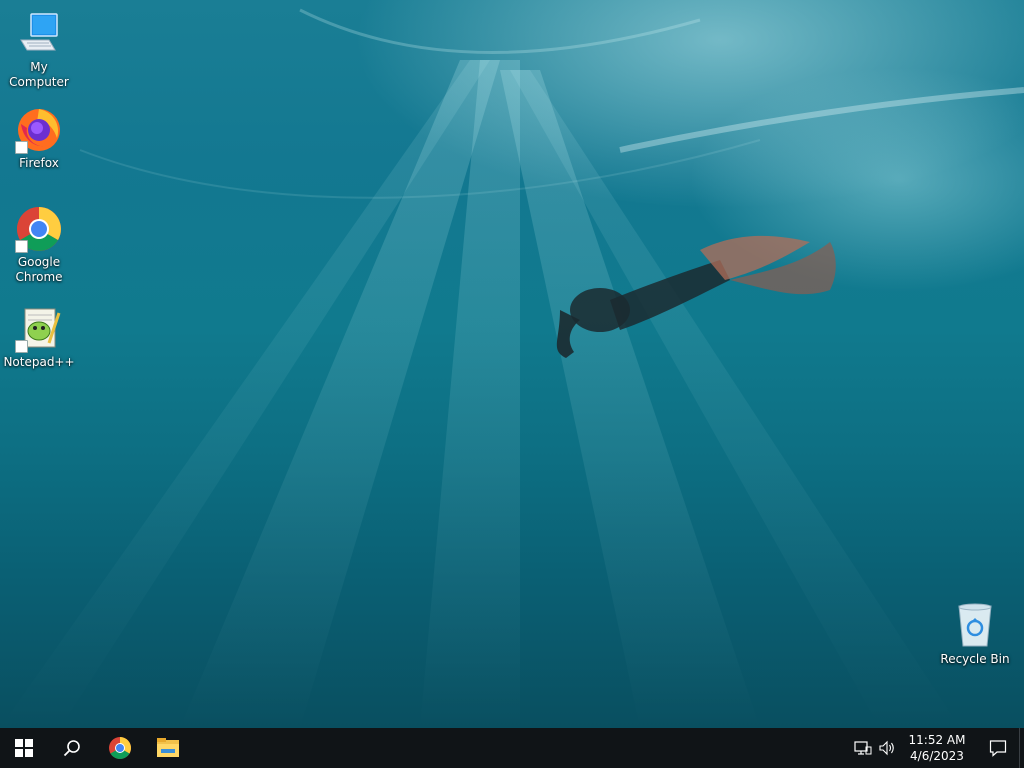 The image size is (1024, 768). I want to click on volume-icon, so click(886, 748).